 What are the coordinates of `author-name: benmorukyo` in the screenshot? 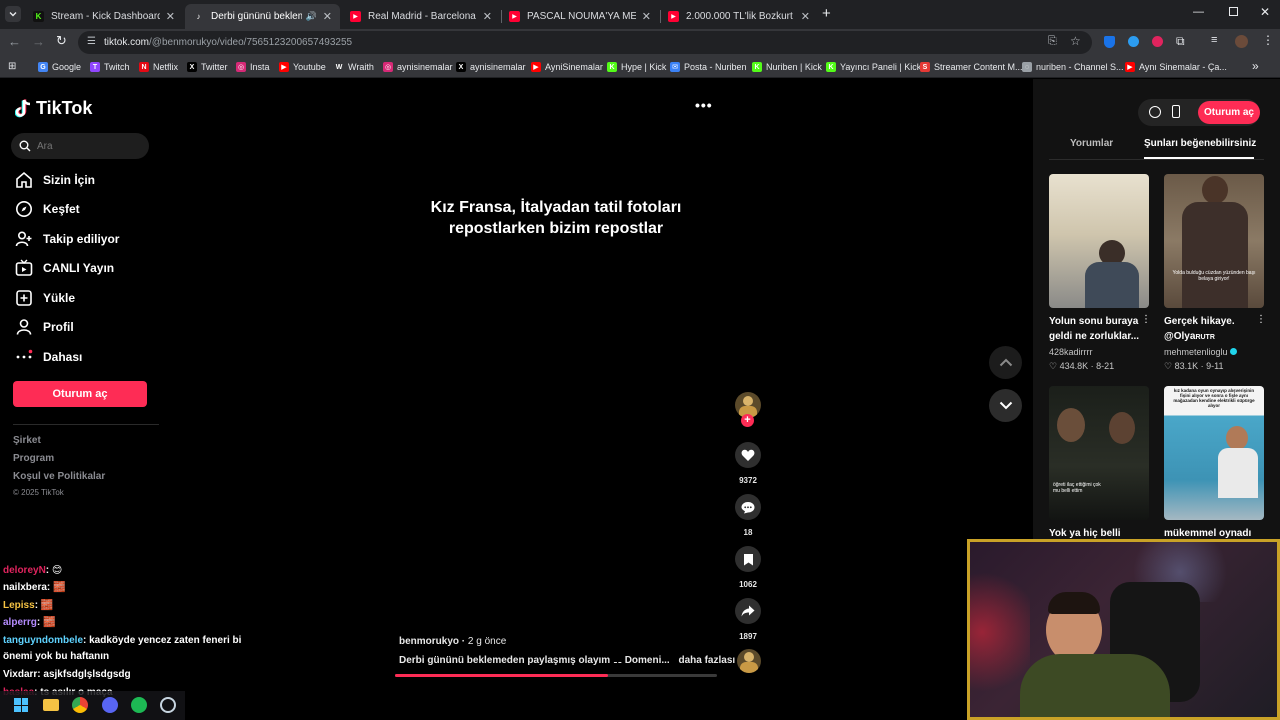 It's located at (429, 641).